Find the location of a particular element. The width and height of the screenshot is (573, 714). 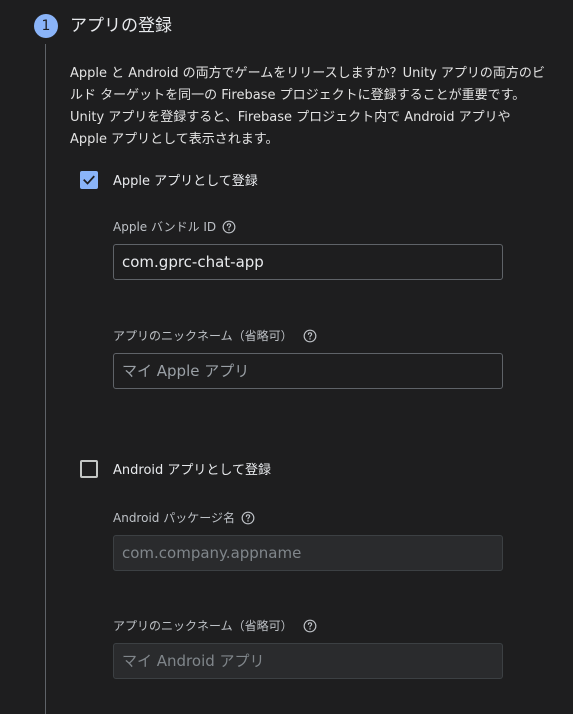

apple-register-checkbox-row: Apple アプリとして登録 is located at coordinates (169, 179).